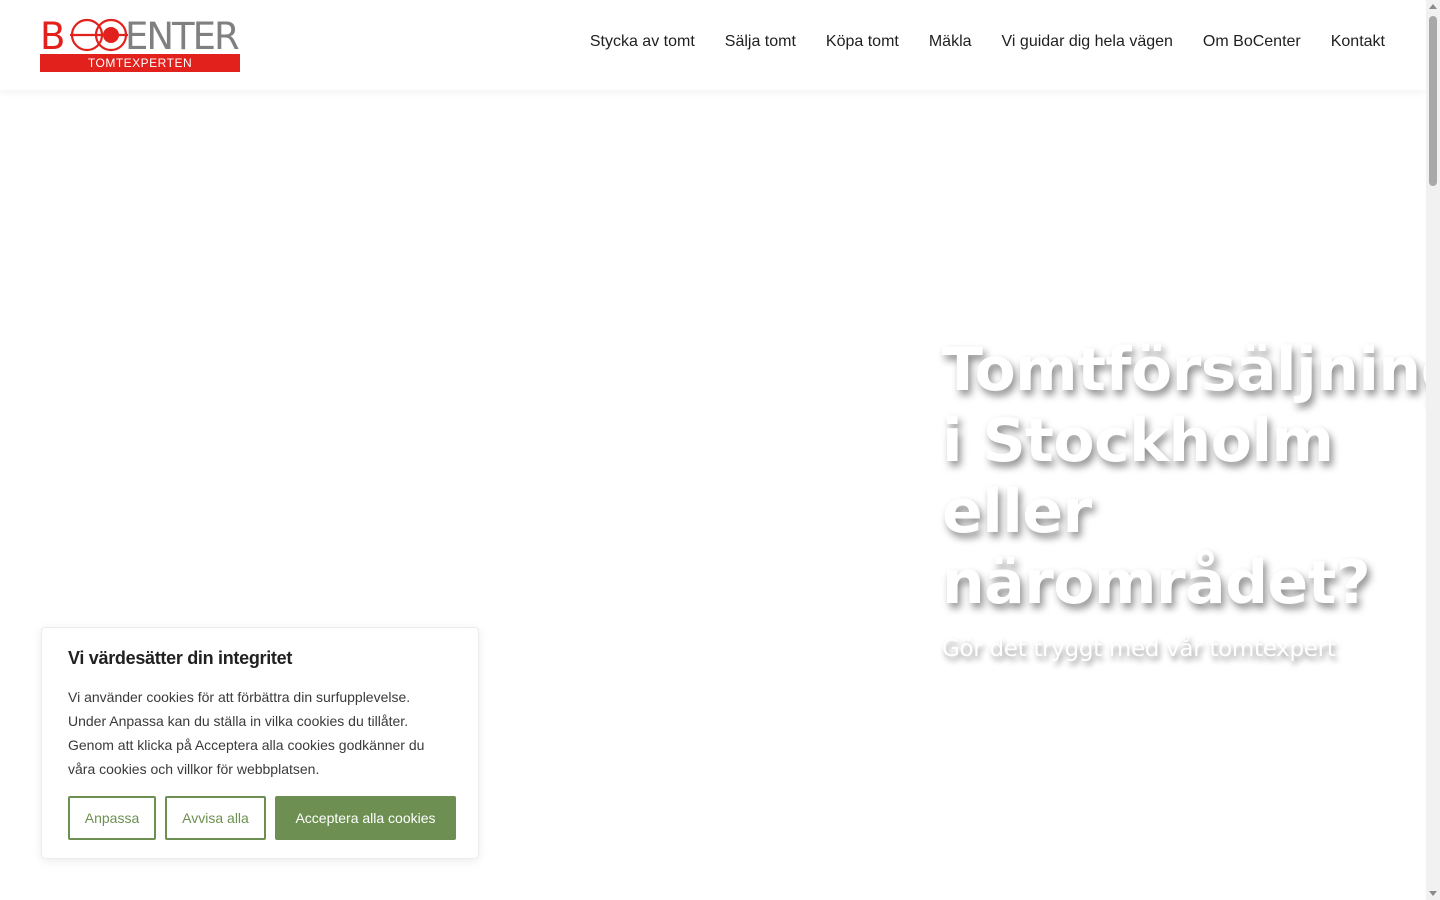  I want to click on page-scrollbar, so click(1433, 450).